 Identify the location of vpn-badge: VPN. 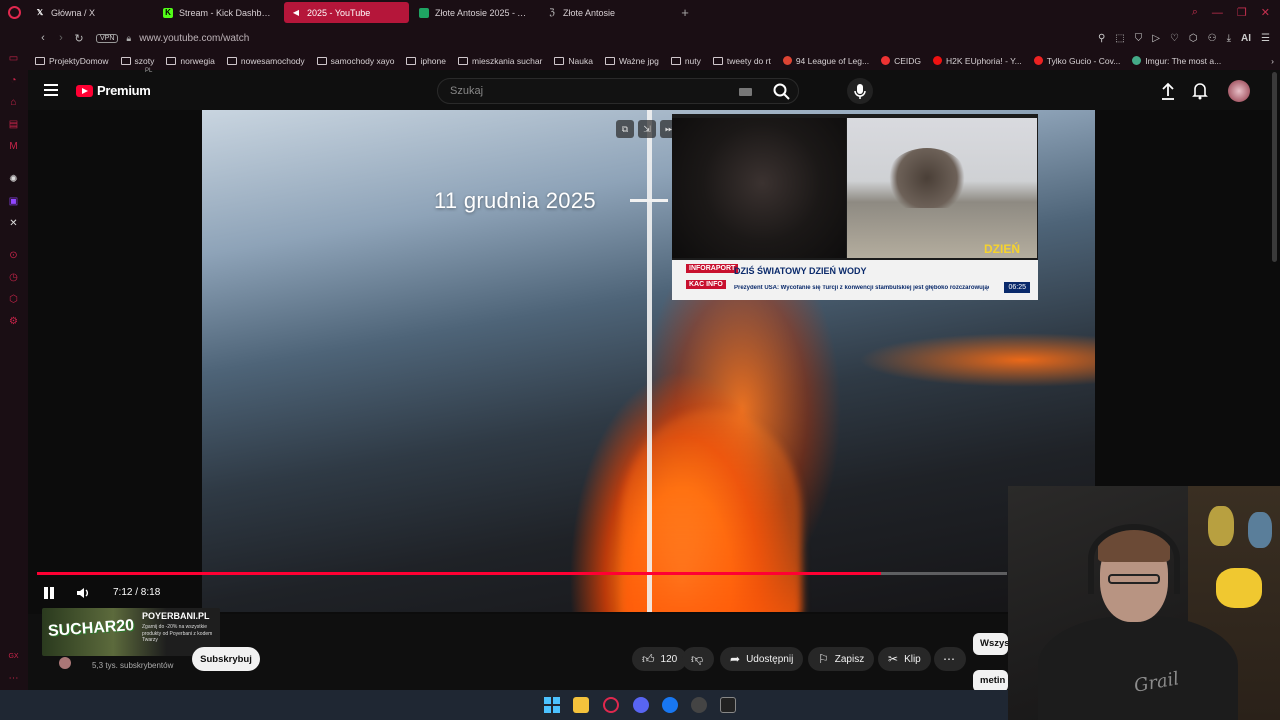
(107, 38).